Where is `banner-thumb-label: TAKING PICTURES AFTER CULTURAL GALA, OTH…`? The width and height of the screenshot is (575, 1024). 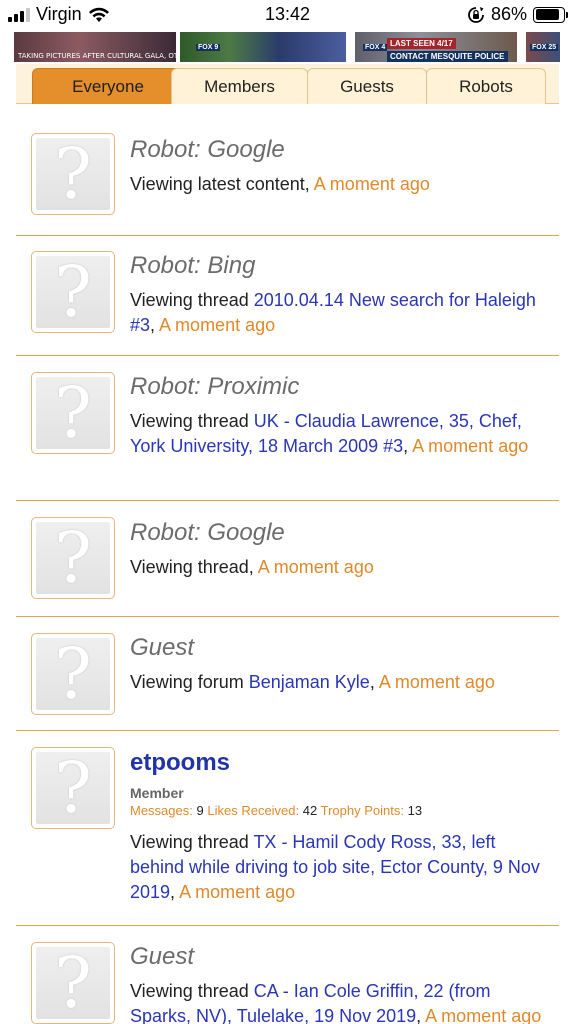 banner-thumb-label: TAKING PICTURES AFTER CULTURAL GALA, OTH… is located at coordinates (97, 56).